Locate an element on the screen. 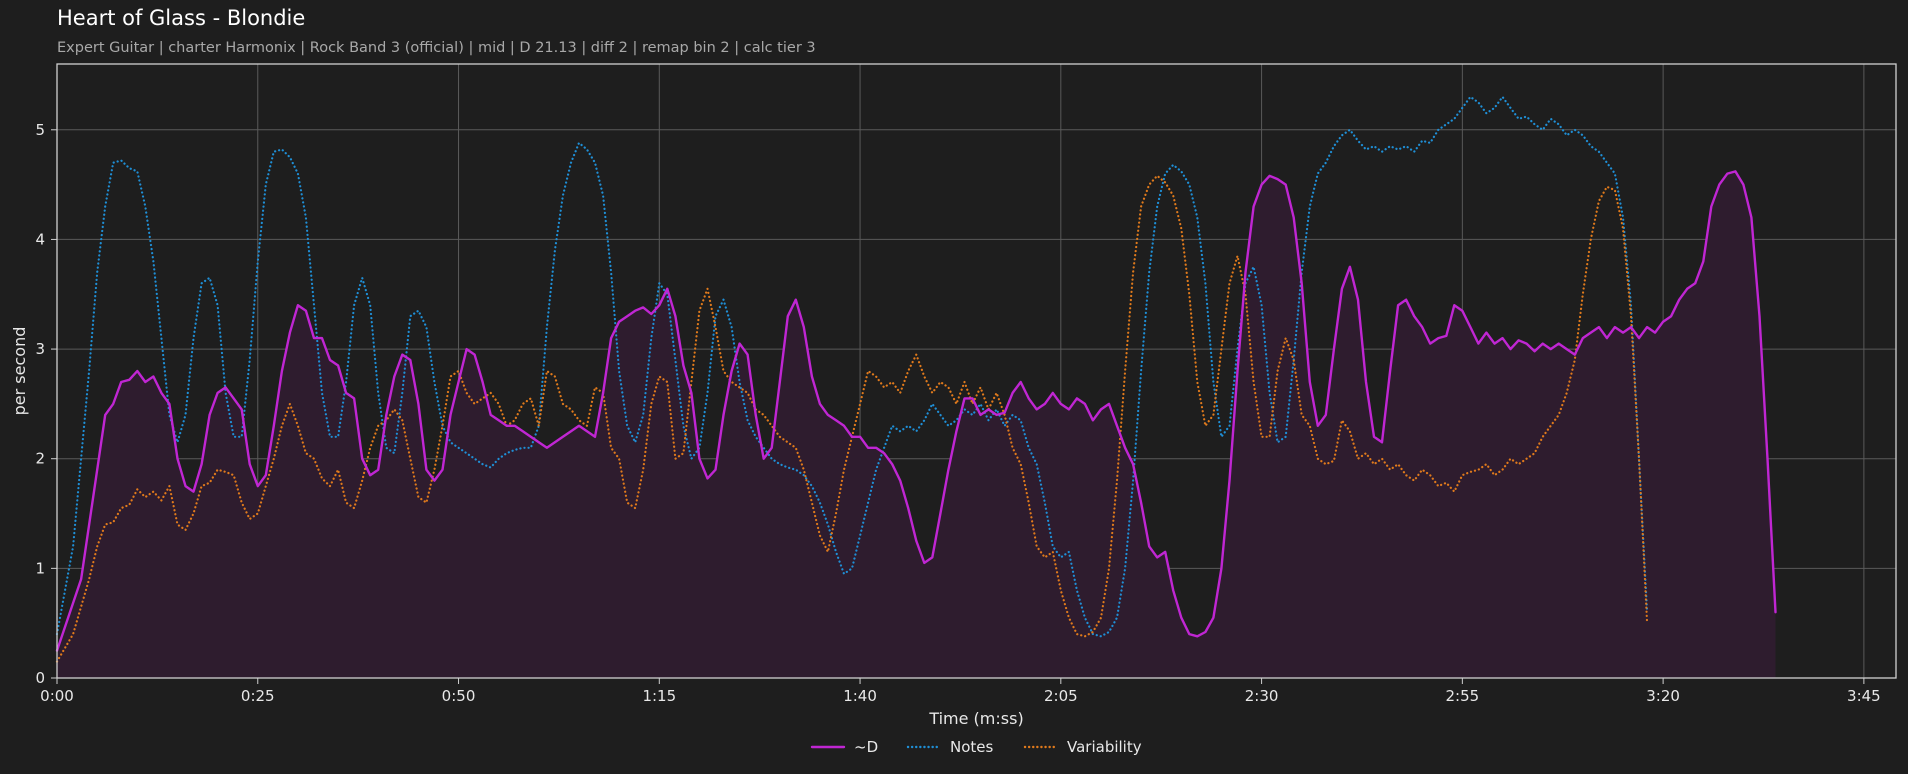  y-axis-ticks: 0 1 2 3 4 5 is located at coordinates (46, 404).